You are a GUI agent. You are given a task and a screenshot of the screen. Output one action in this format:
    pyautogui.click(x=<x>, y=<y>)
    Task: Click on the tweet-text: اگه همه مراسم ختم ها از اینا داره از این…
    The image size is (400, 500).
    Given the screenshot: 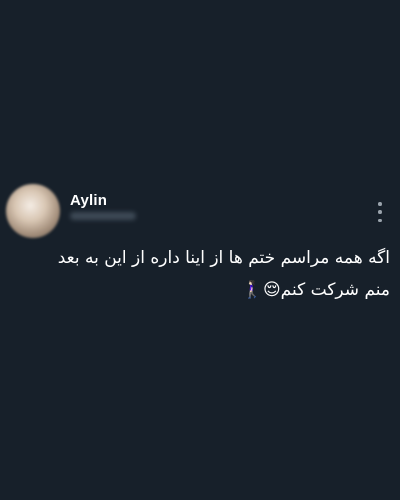 What is the action you would take?
    pyautogui.click(x=199, y=274)
    